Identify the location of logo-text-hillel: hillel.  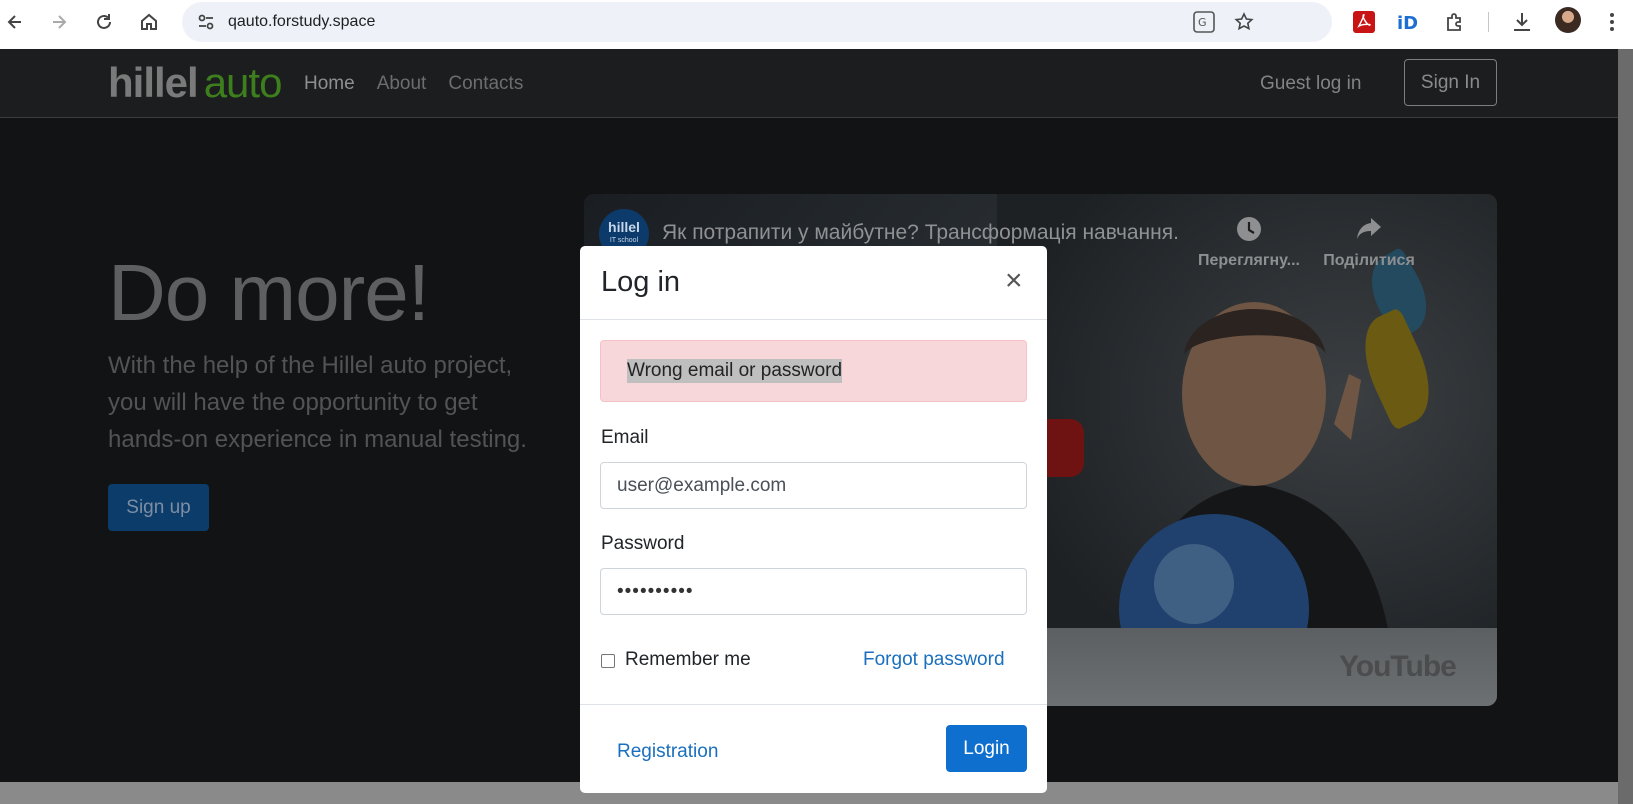
(153, 82).